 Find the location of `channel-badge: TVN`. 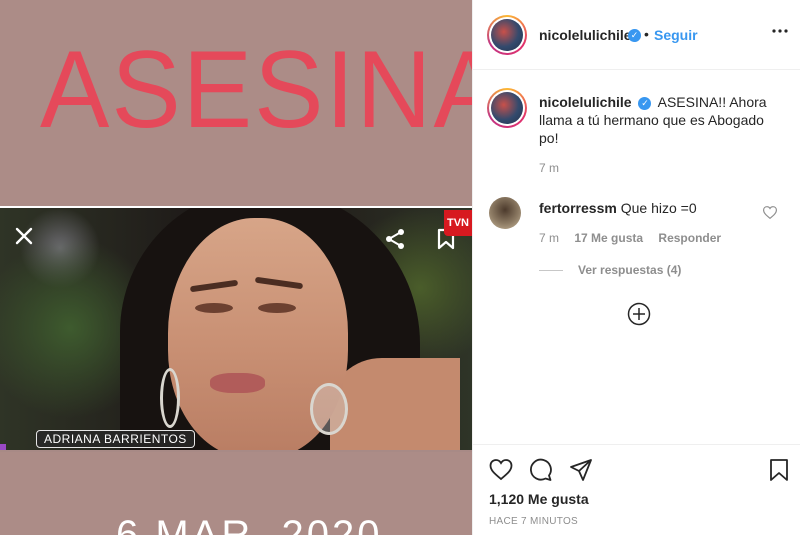

channel-badge: TVN is located at coordinates (458, 223).